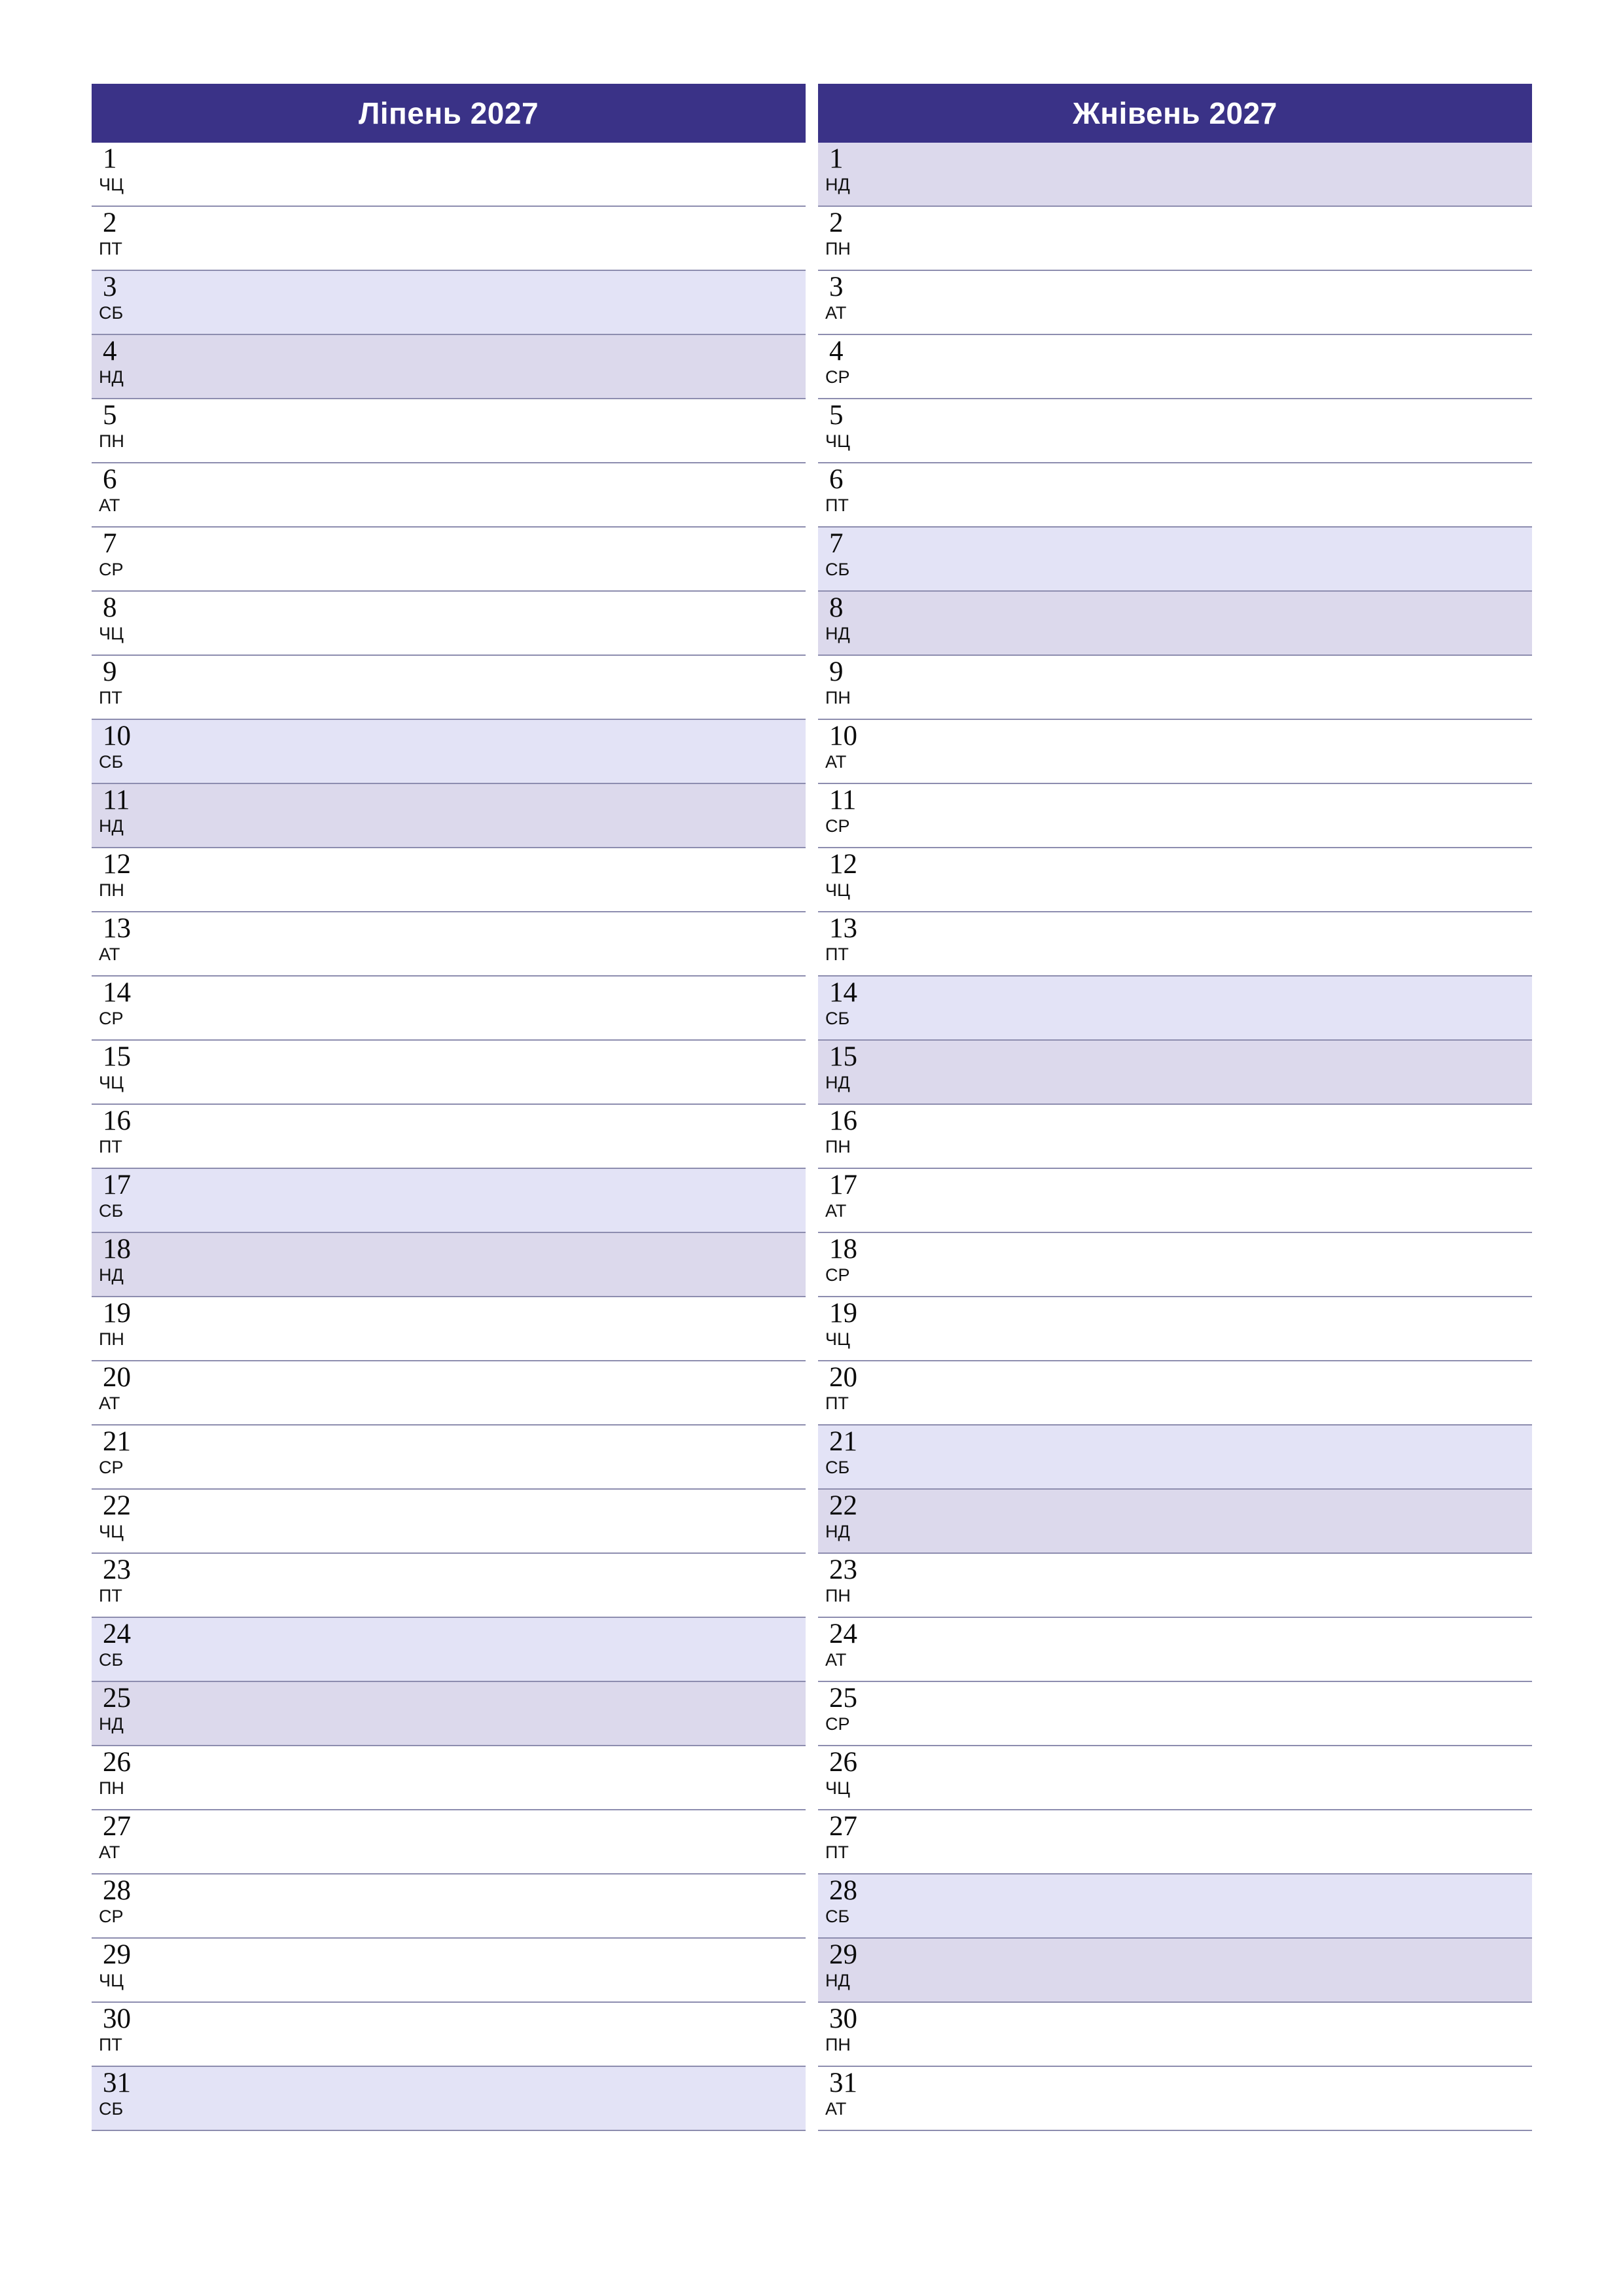 The image size is (1623, 2296). I want to click on day-row: 1 ЧЦ, so click(449, 175).